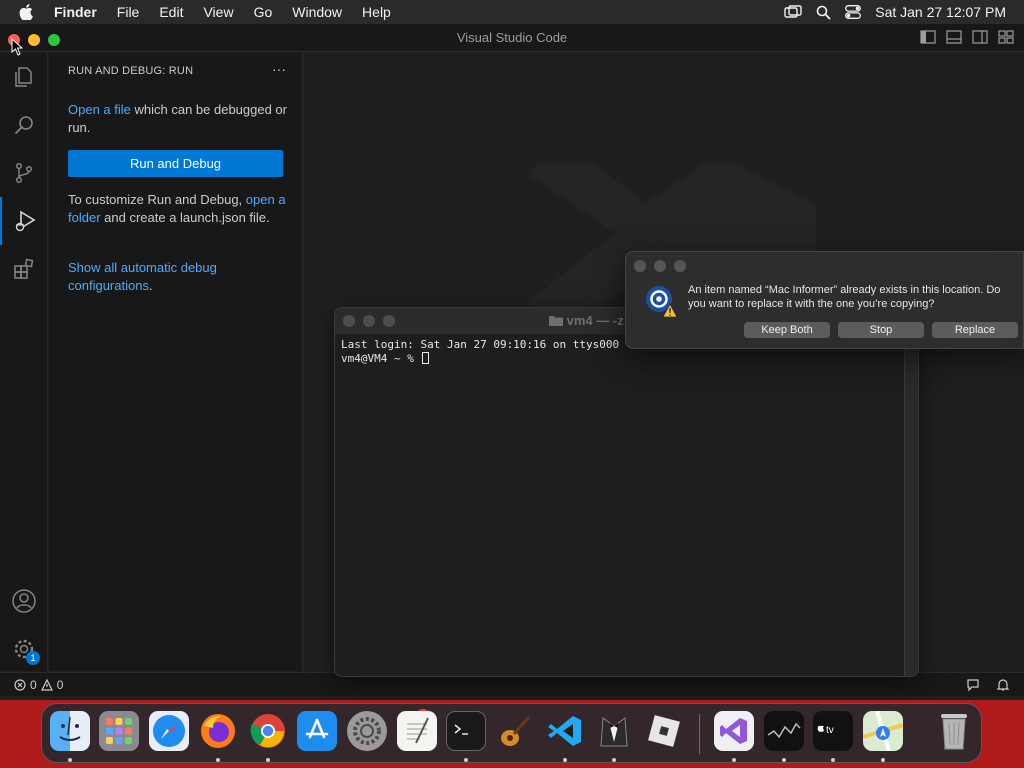  I want to click on activity-source-control, so click(24, 173).